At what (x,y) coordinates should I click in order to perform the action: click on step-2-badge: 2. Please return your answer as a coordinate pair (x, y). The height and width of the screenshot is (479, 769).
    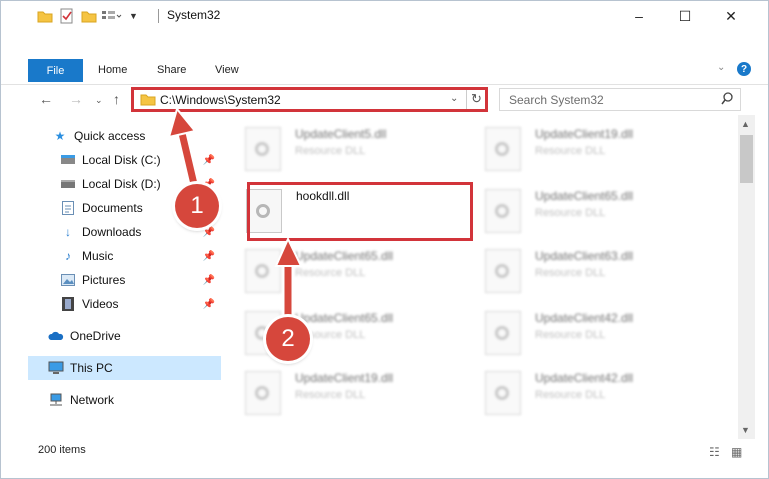
    Looking at the image, I should click on (288, 339).